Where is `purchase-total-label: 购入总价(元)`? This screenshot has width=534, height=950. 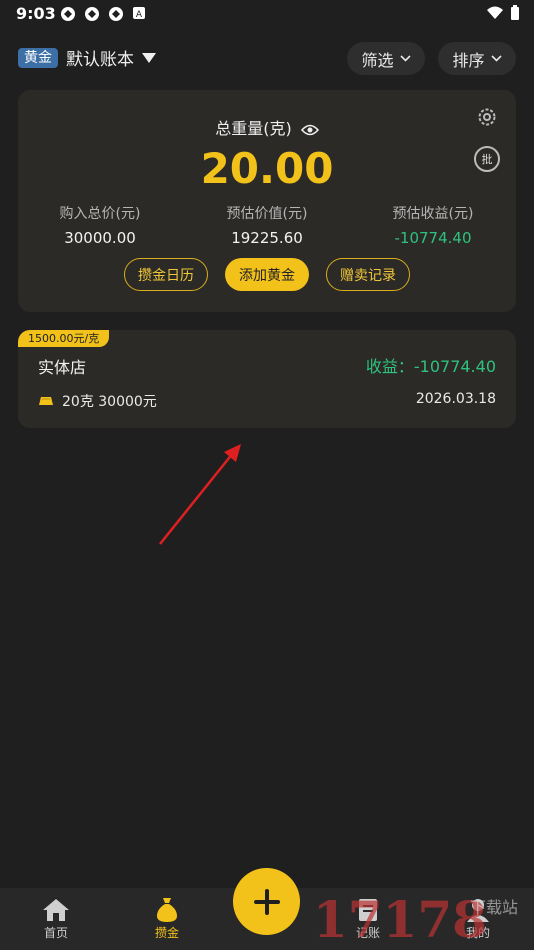
purchase-total-label: 购入总价(元) is located at coordinates (100, 214).